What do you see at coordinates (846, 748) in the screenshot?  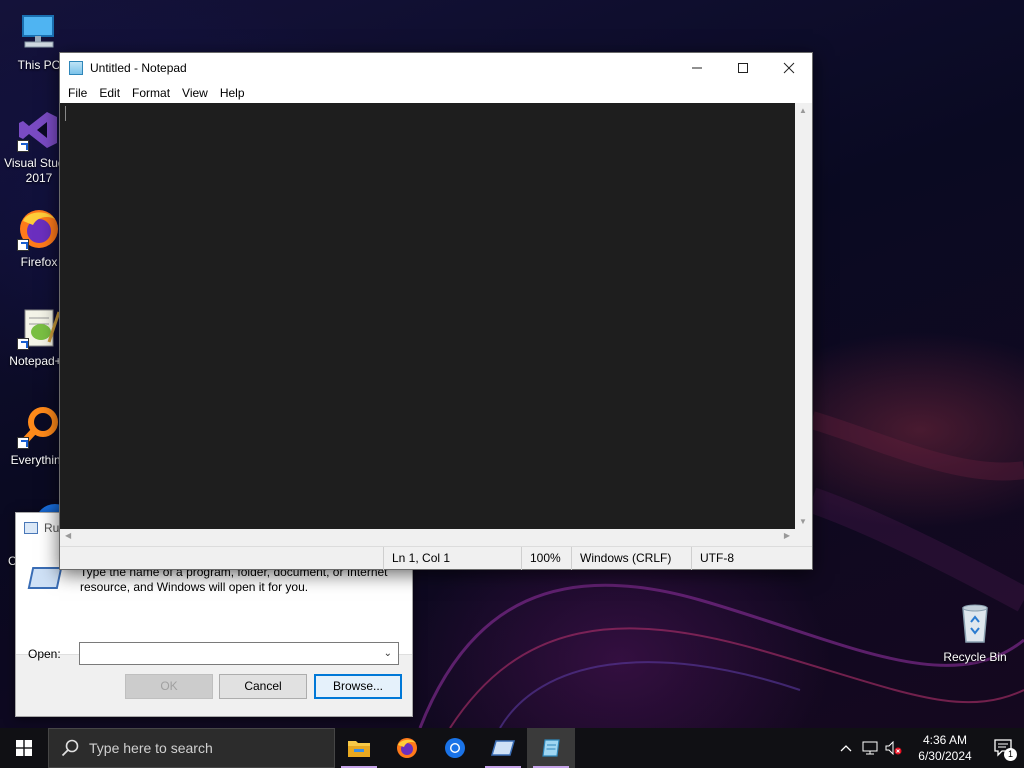 I see `show-hidden-icons-chevron-up-icon` at bounding box center [846, 748].